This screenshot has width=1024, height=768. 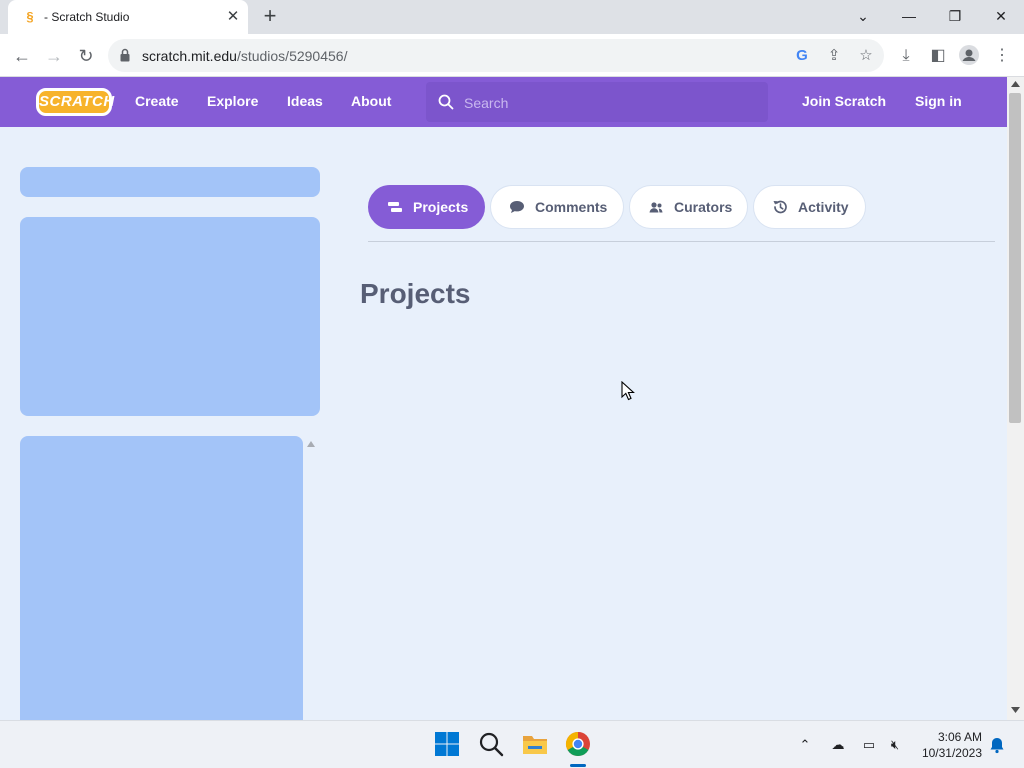 I want to click on tab-comments: Comments, so click(x=557, y=207).